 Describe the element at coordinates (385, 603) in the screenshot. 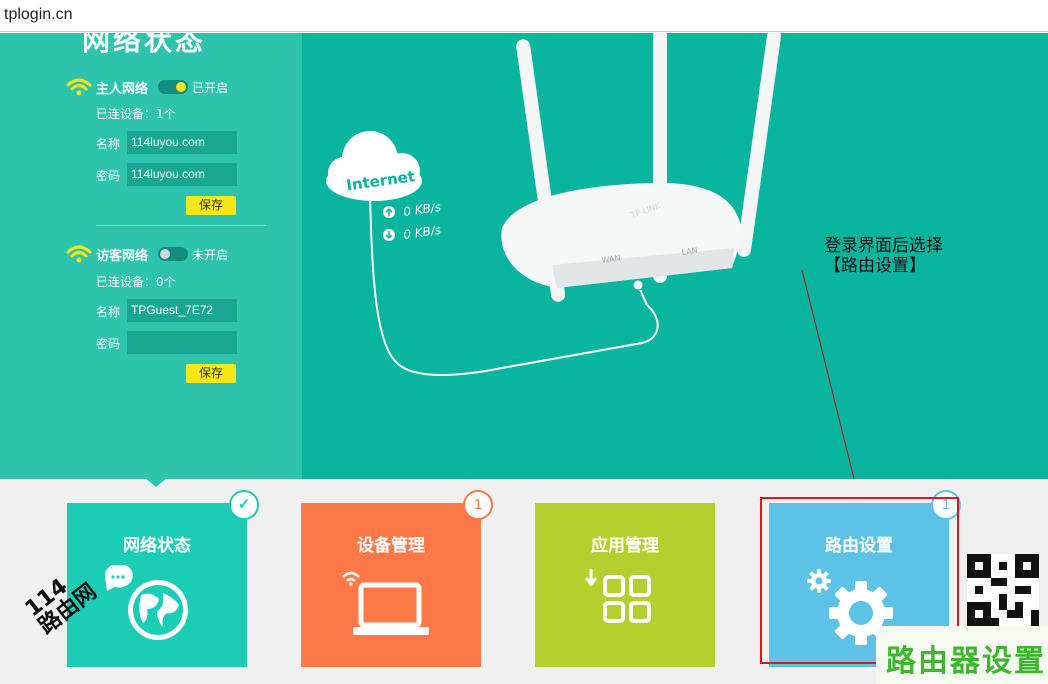

I see `laptop-icon` at that location.